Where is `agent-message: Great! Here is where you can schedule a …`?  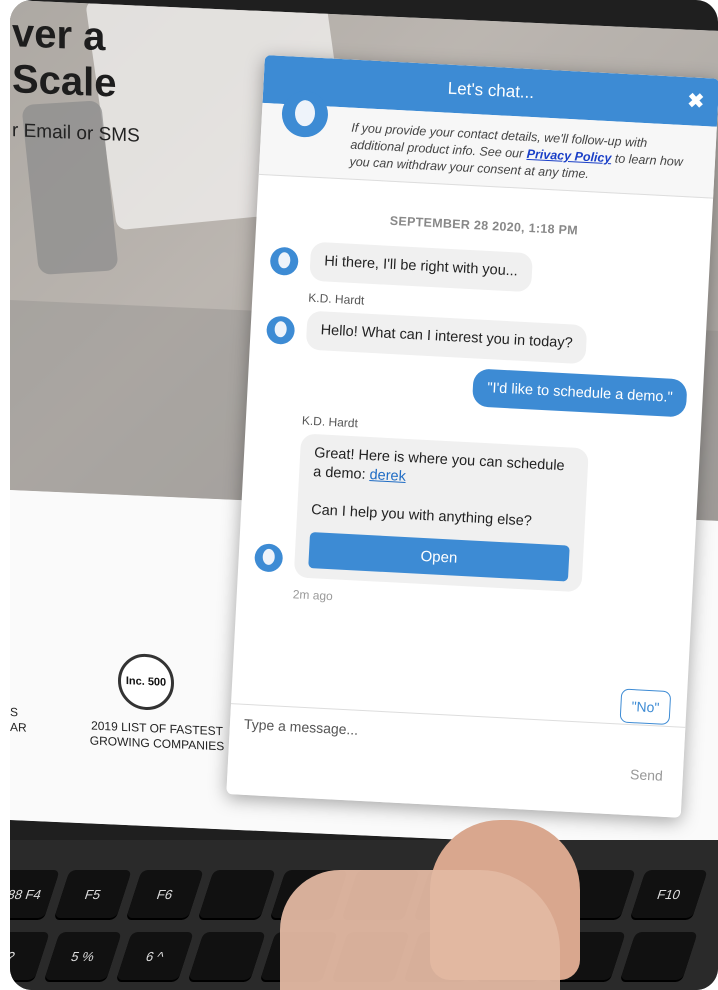 agent-message: Great! Here is where you can schedule a … is located at coordinates (468, 514).